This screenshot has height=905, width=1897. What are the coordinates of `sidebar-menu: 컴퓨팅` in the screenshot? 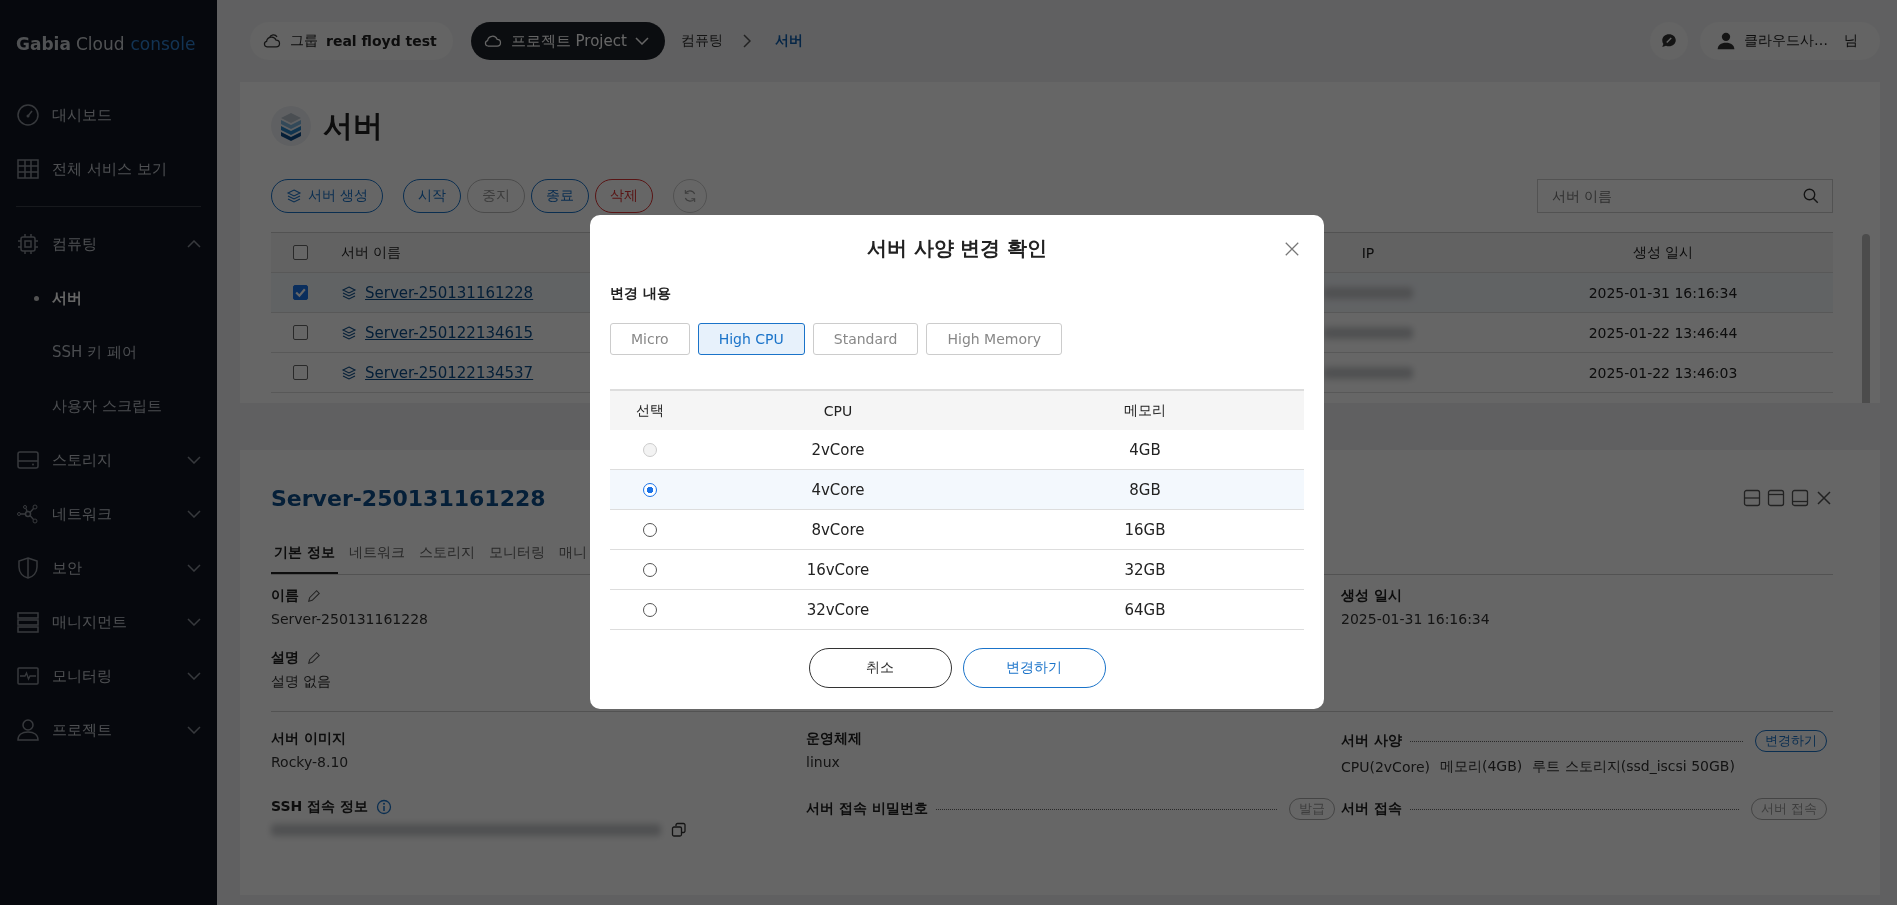 It's located at (108, 244).